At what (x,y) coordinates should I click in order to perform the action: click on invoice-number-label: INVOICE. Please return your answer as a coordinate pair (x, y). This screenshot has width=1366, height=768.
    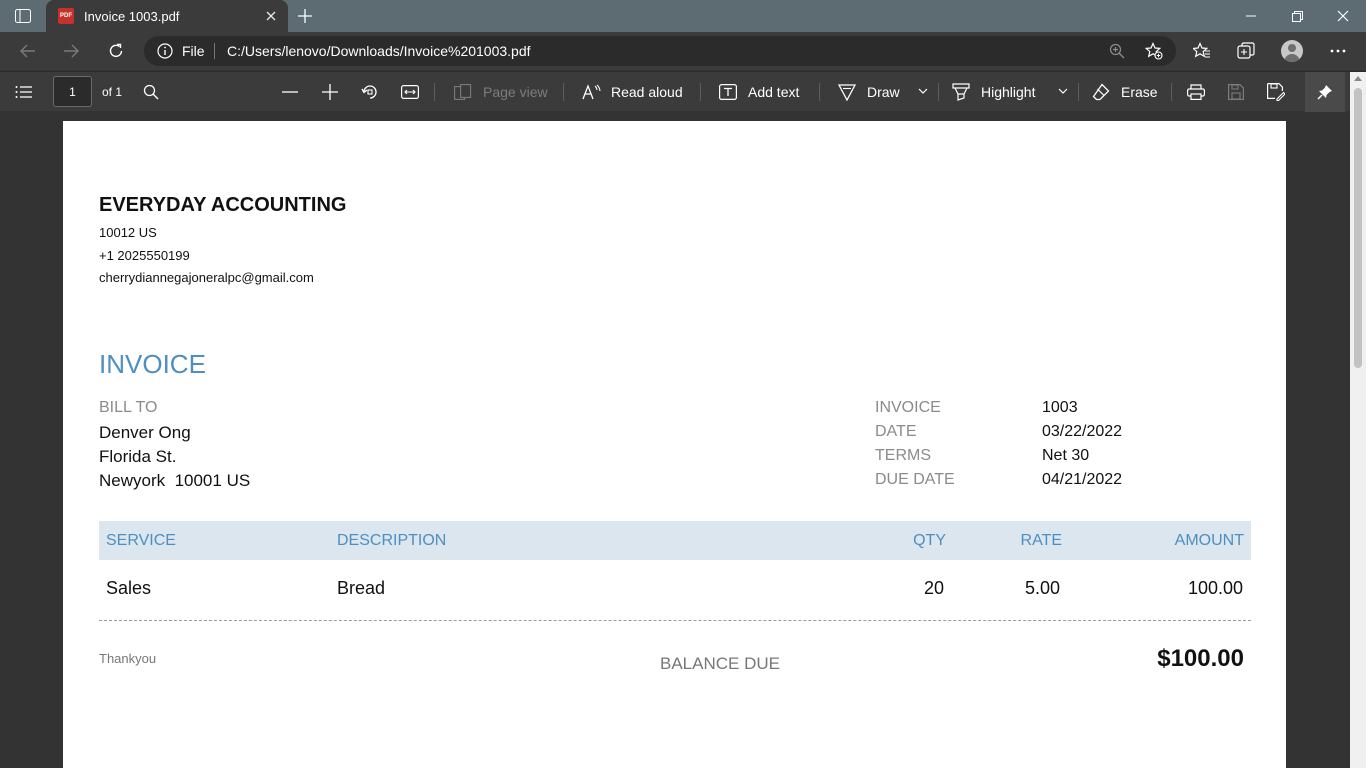
    Looking at the image, I should click on (908, 407).